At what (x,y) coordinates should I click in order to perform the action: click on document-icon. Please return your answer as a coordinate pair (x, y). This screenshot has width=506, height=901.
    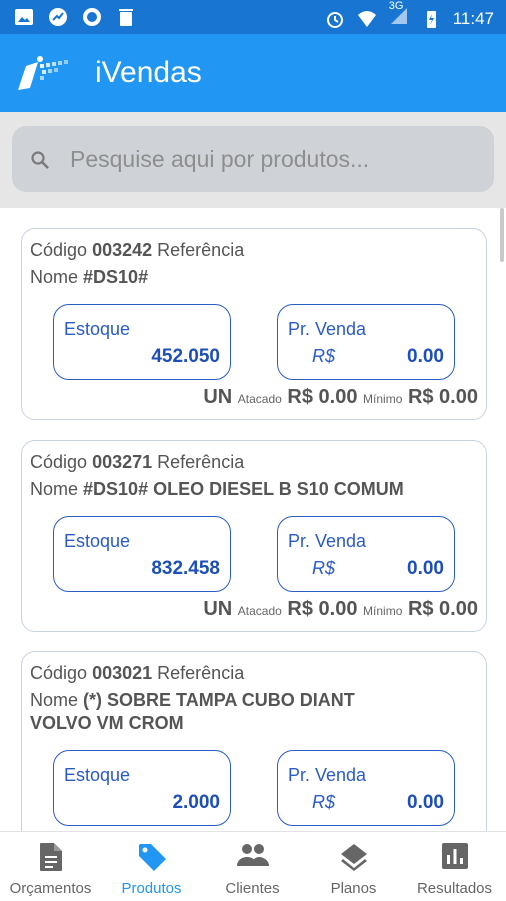
    Looking at the image, I should click on (50, 857).